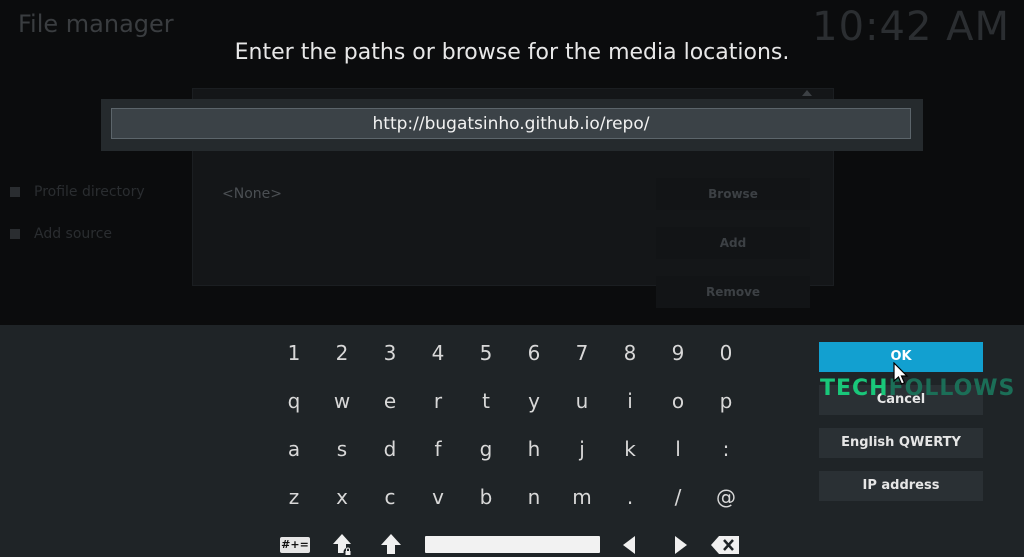 The width and height of the screenshot is (1024, 557). I want to click on url-input, so click(511, 123).